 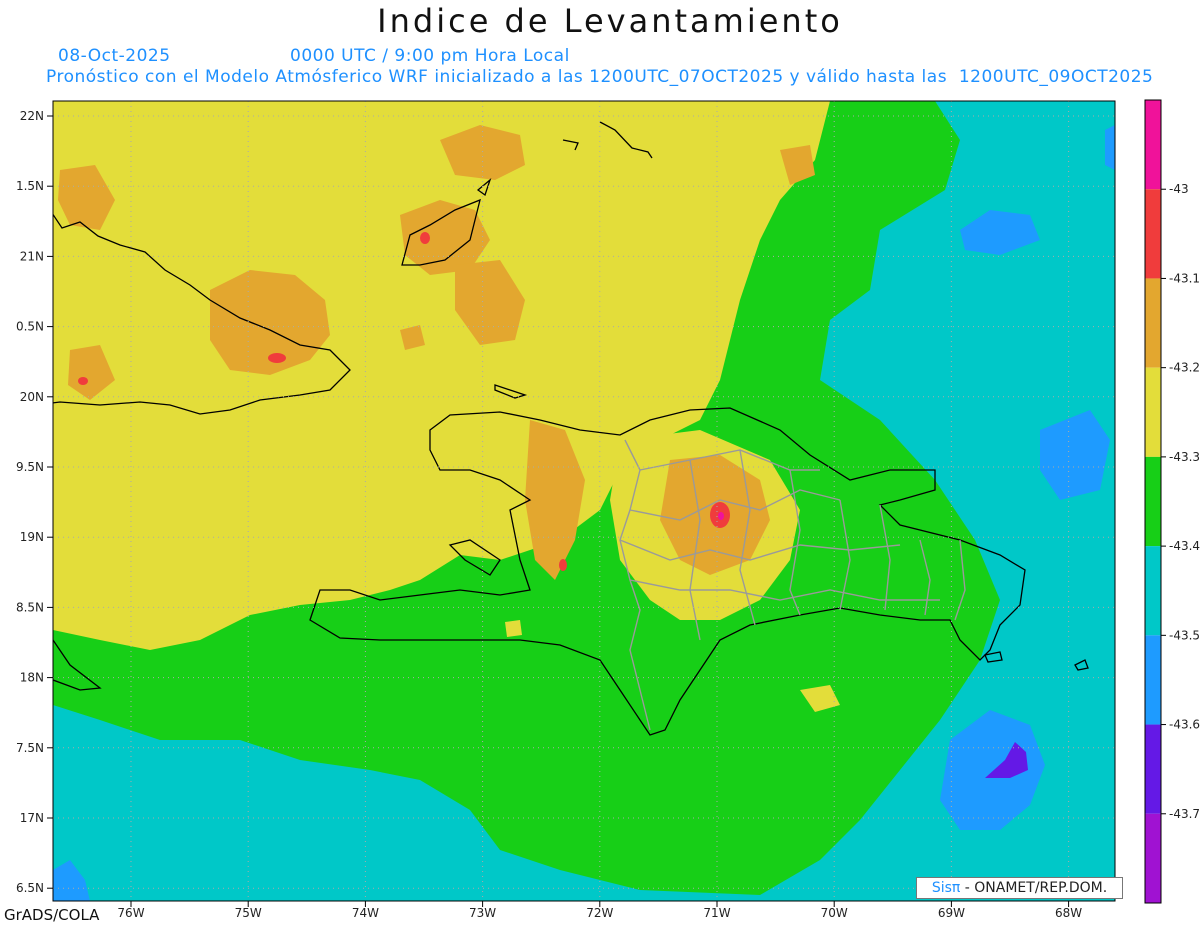 I want to click on lat-label: 19N, so click(x=32, y=537).